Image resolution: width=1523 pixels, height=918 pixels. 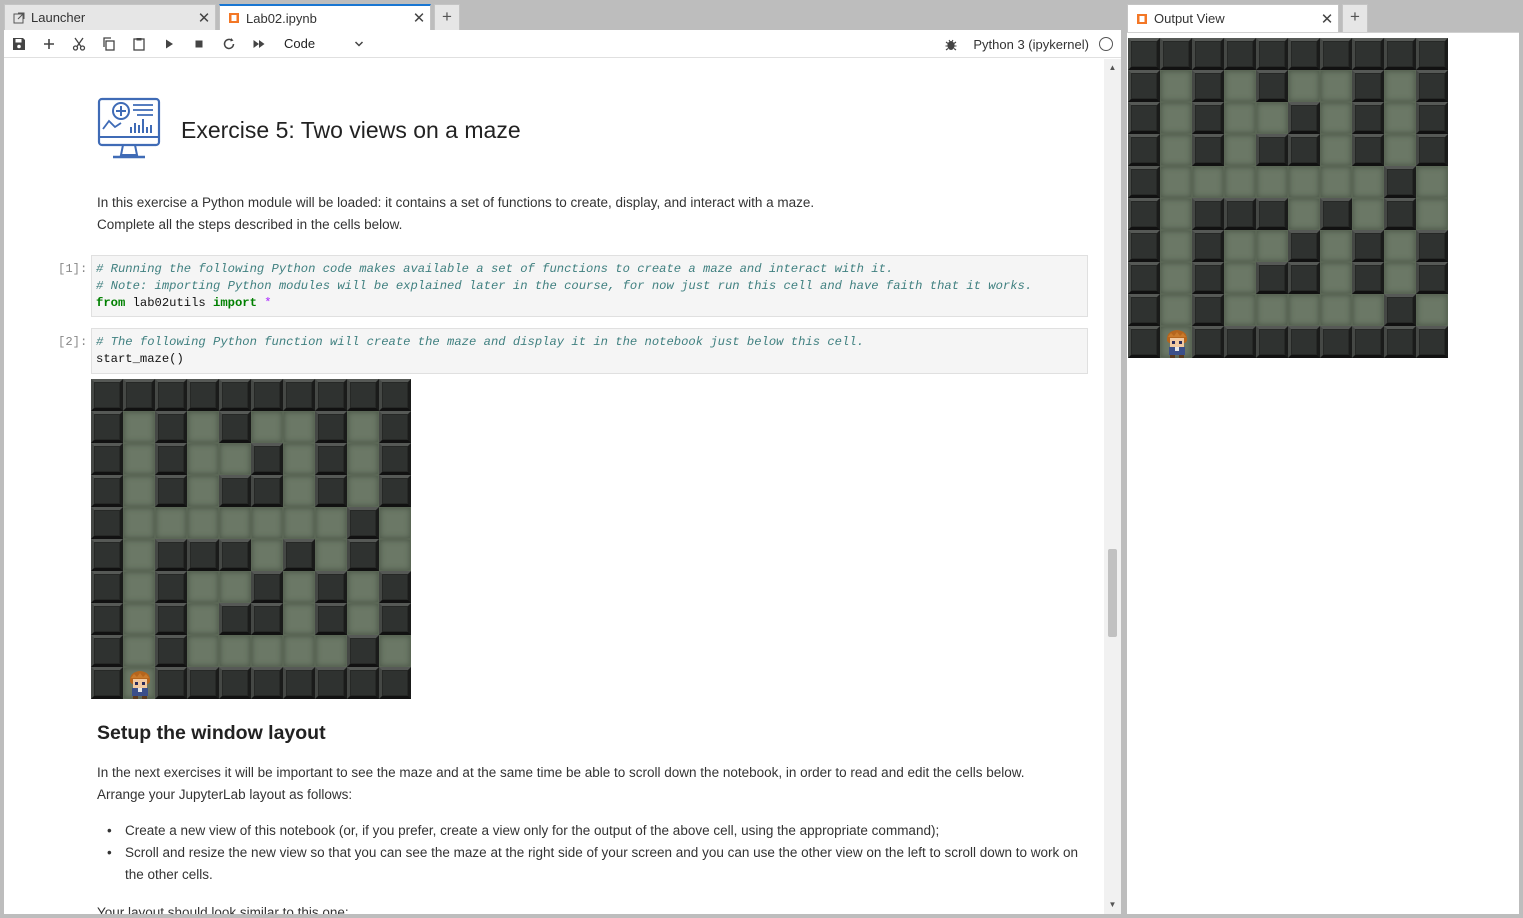 I want to click on restart-button, so click(x=229, y=44).